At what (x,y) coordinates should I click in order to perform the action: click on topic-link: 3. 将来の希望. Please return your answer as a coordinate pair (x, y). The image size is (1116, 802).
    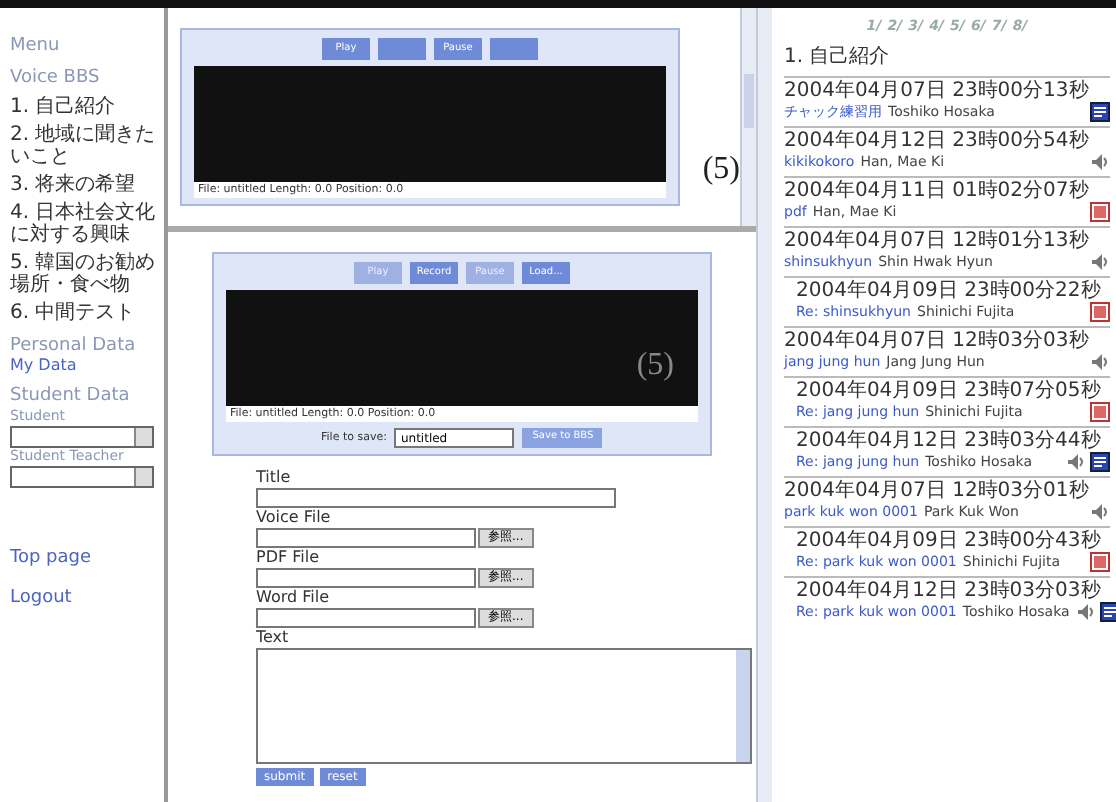
    Looking at the image, I should click on (83, 184).